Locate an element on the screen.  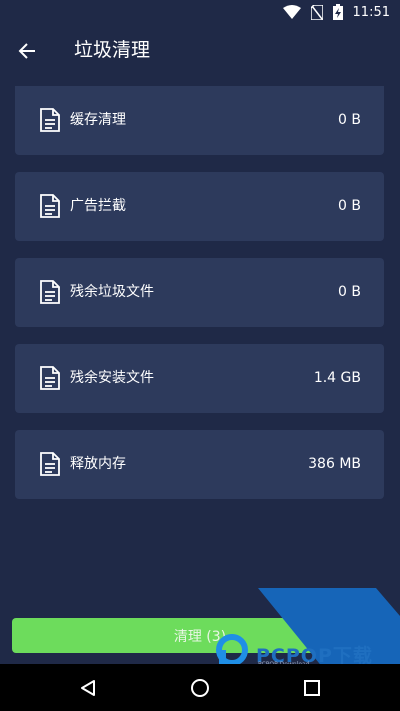
back-triangle-icon is located at coordinates (88, 688).